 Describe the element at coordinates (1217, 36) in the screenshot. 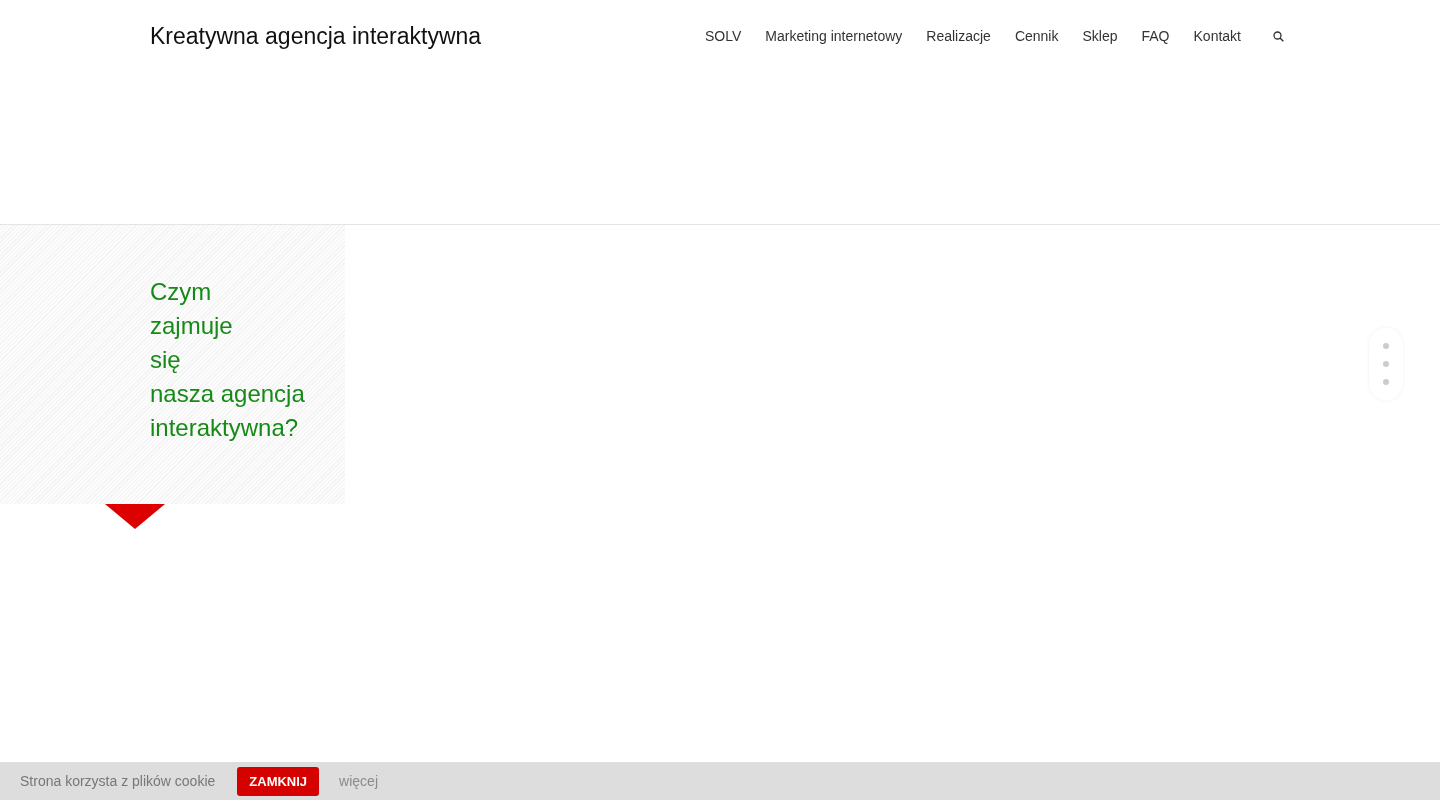

I see `nav-link: Kontakt` at that location.